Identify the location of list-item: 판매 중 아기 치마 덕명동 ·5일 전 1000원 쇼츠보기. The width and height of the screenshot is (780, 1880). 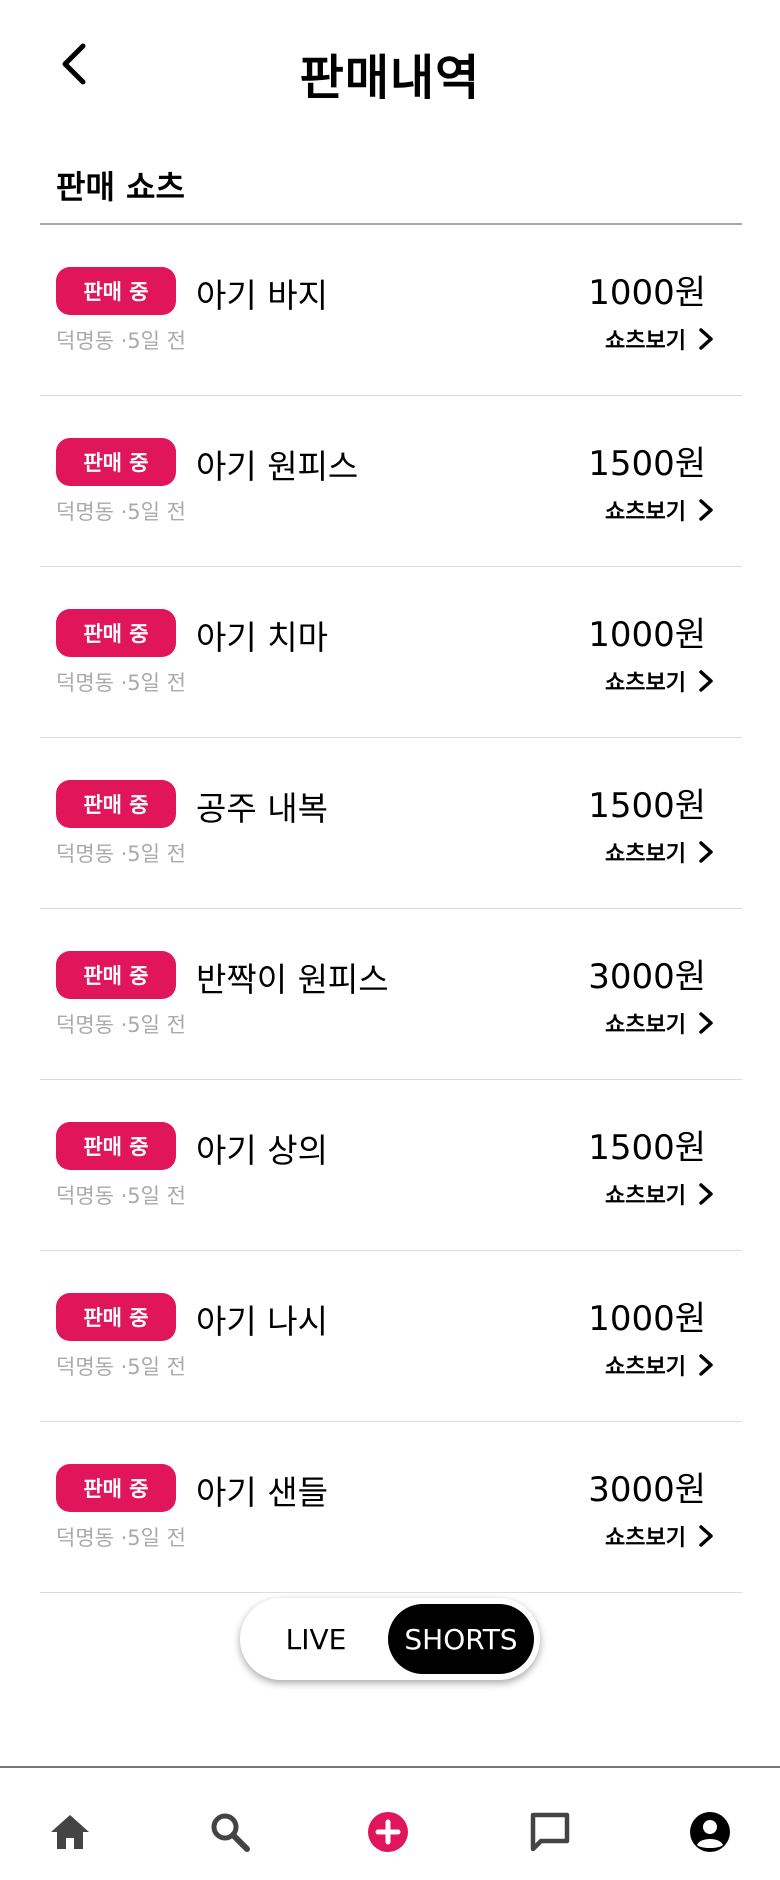
(391, 652).